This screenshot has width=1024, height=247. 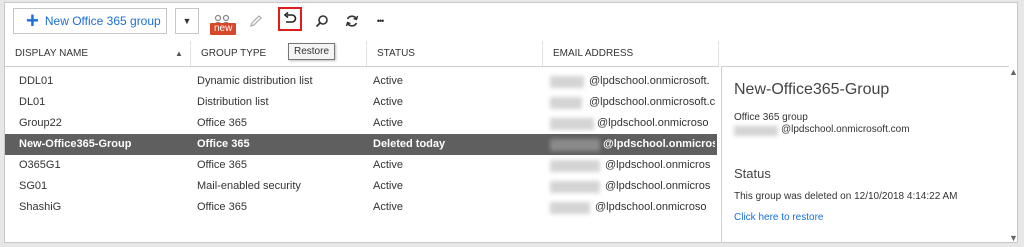 I want to click on cell-display-name: ShashiG, so click(x=40, y=207).